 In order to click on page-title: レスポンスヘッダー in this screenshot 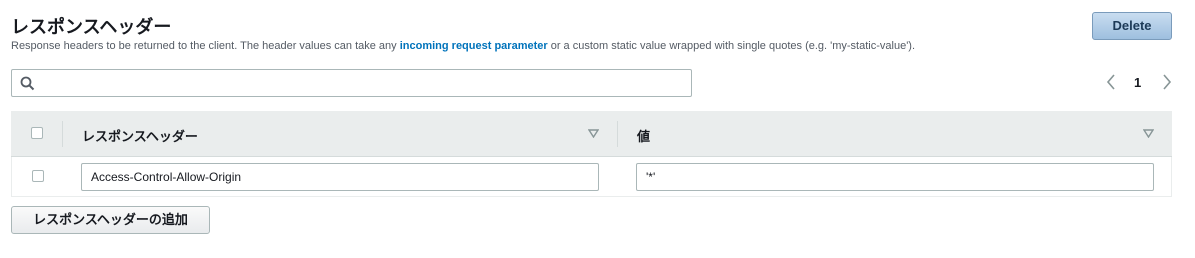, I will do `click(91, 27)`.